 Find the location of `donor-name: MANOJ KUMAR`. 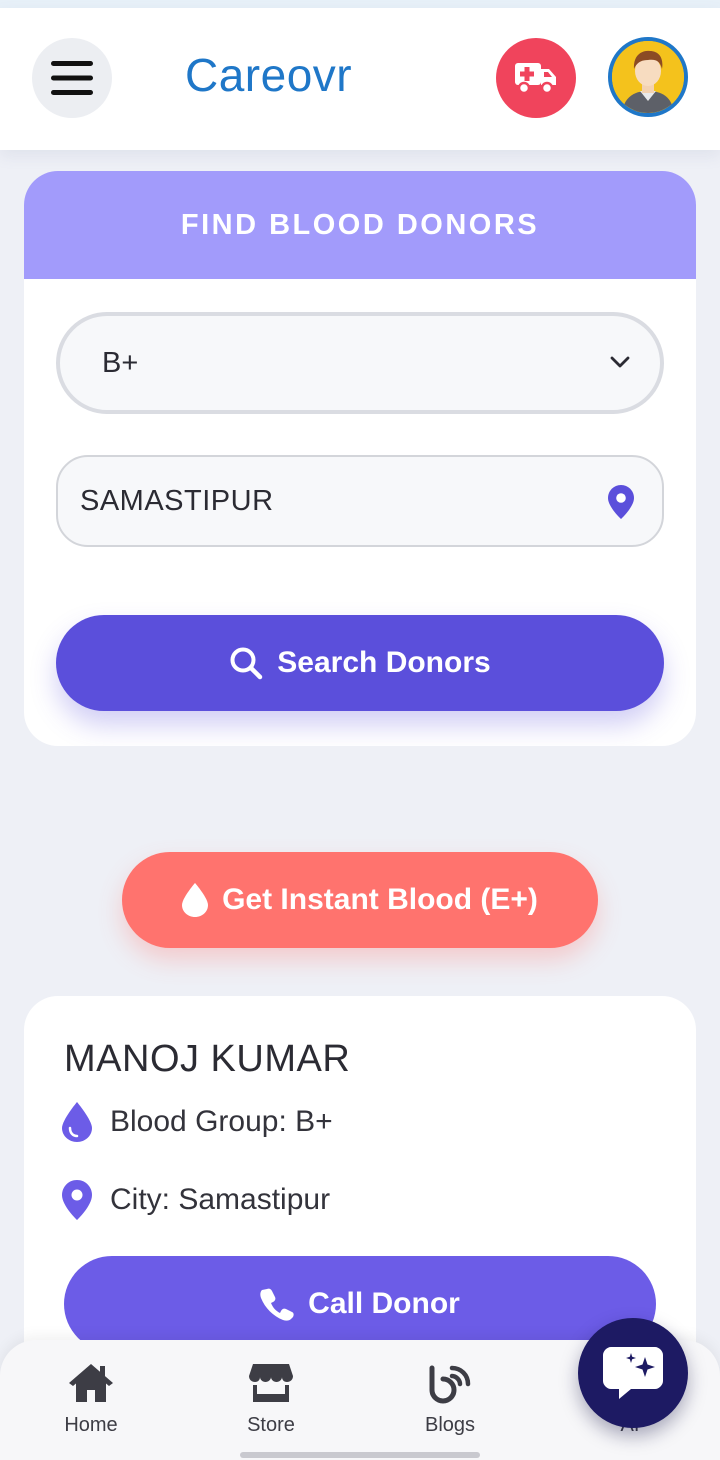

donor-name: MANOJ KUMAR is located at coordinates (207, 1059).